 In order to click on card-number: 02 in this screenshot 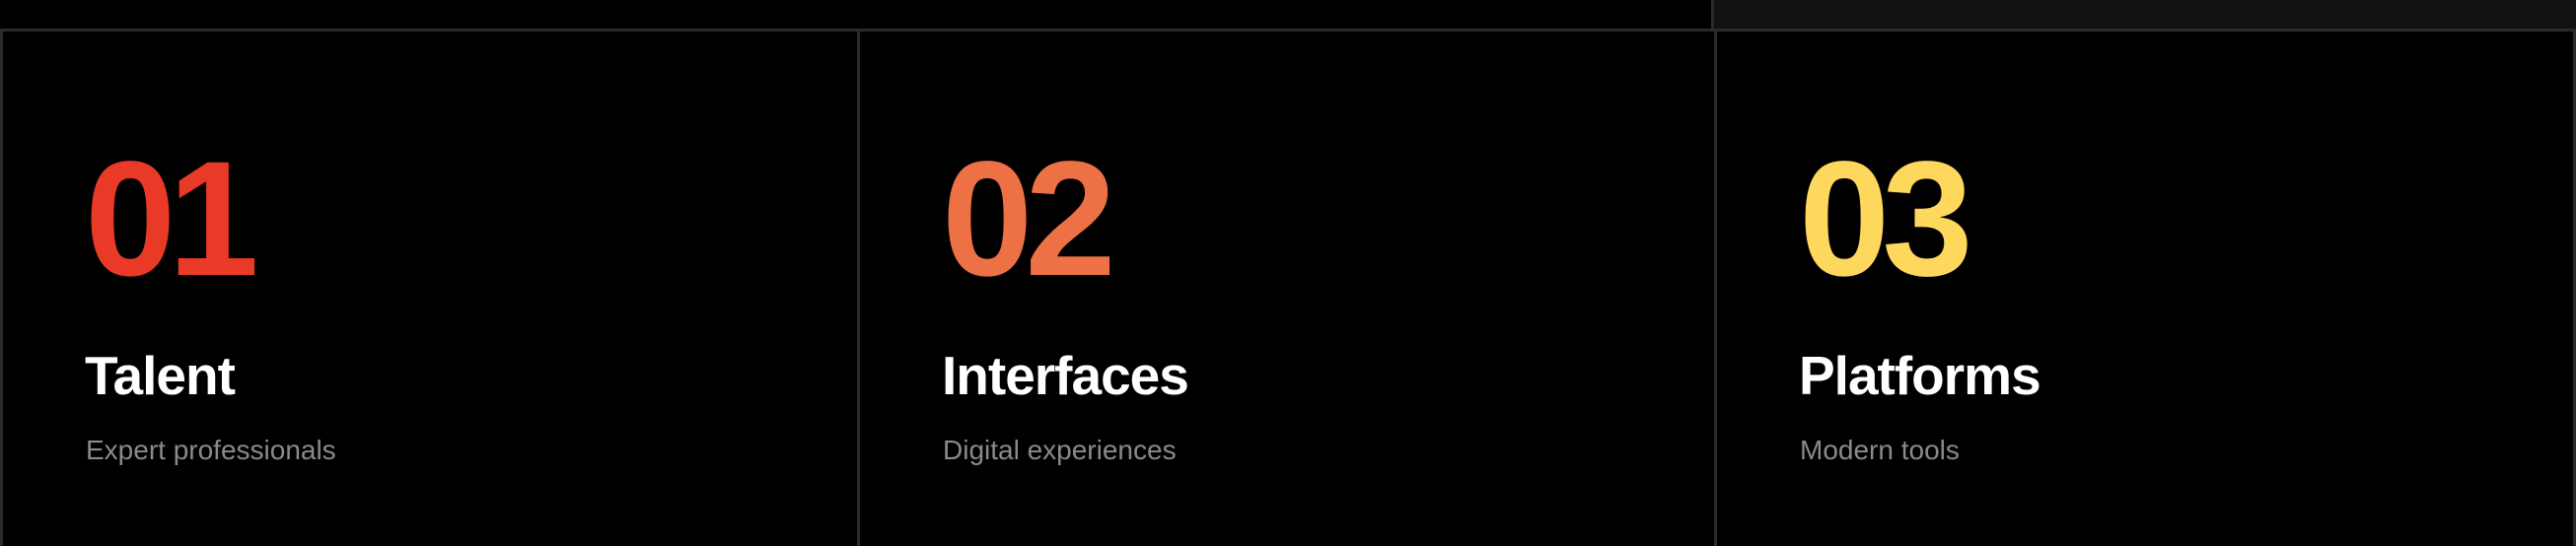, I will do `click(1029, 219)`.